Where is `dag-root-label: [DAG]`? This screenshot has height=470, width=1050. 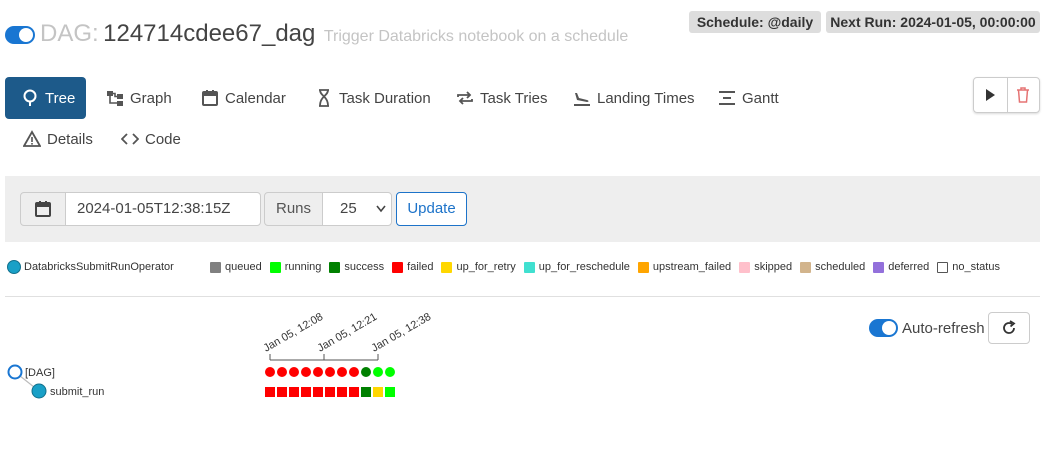
dag-root-label: [DAG] is located at coordinates (40, 373).